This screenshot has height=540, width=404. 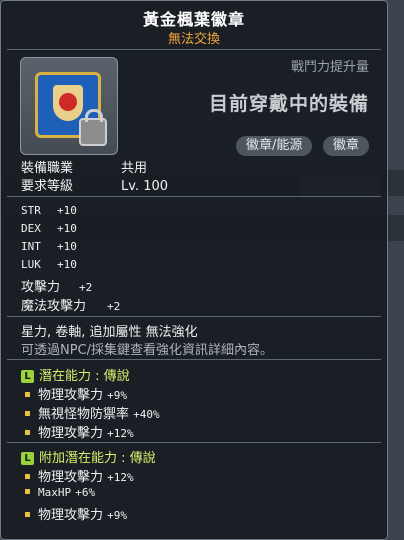 I want to click on item-icon-frame, so click(x=69, y=106).